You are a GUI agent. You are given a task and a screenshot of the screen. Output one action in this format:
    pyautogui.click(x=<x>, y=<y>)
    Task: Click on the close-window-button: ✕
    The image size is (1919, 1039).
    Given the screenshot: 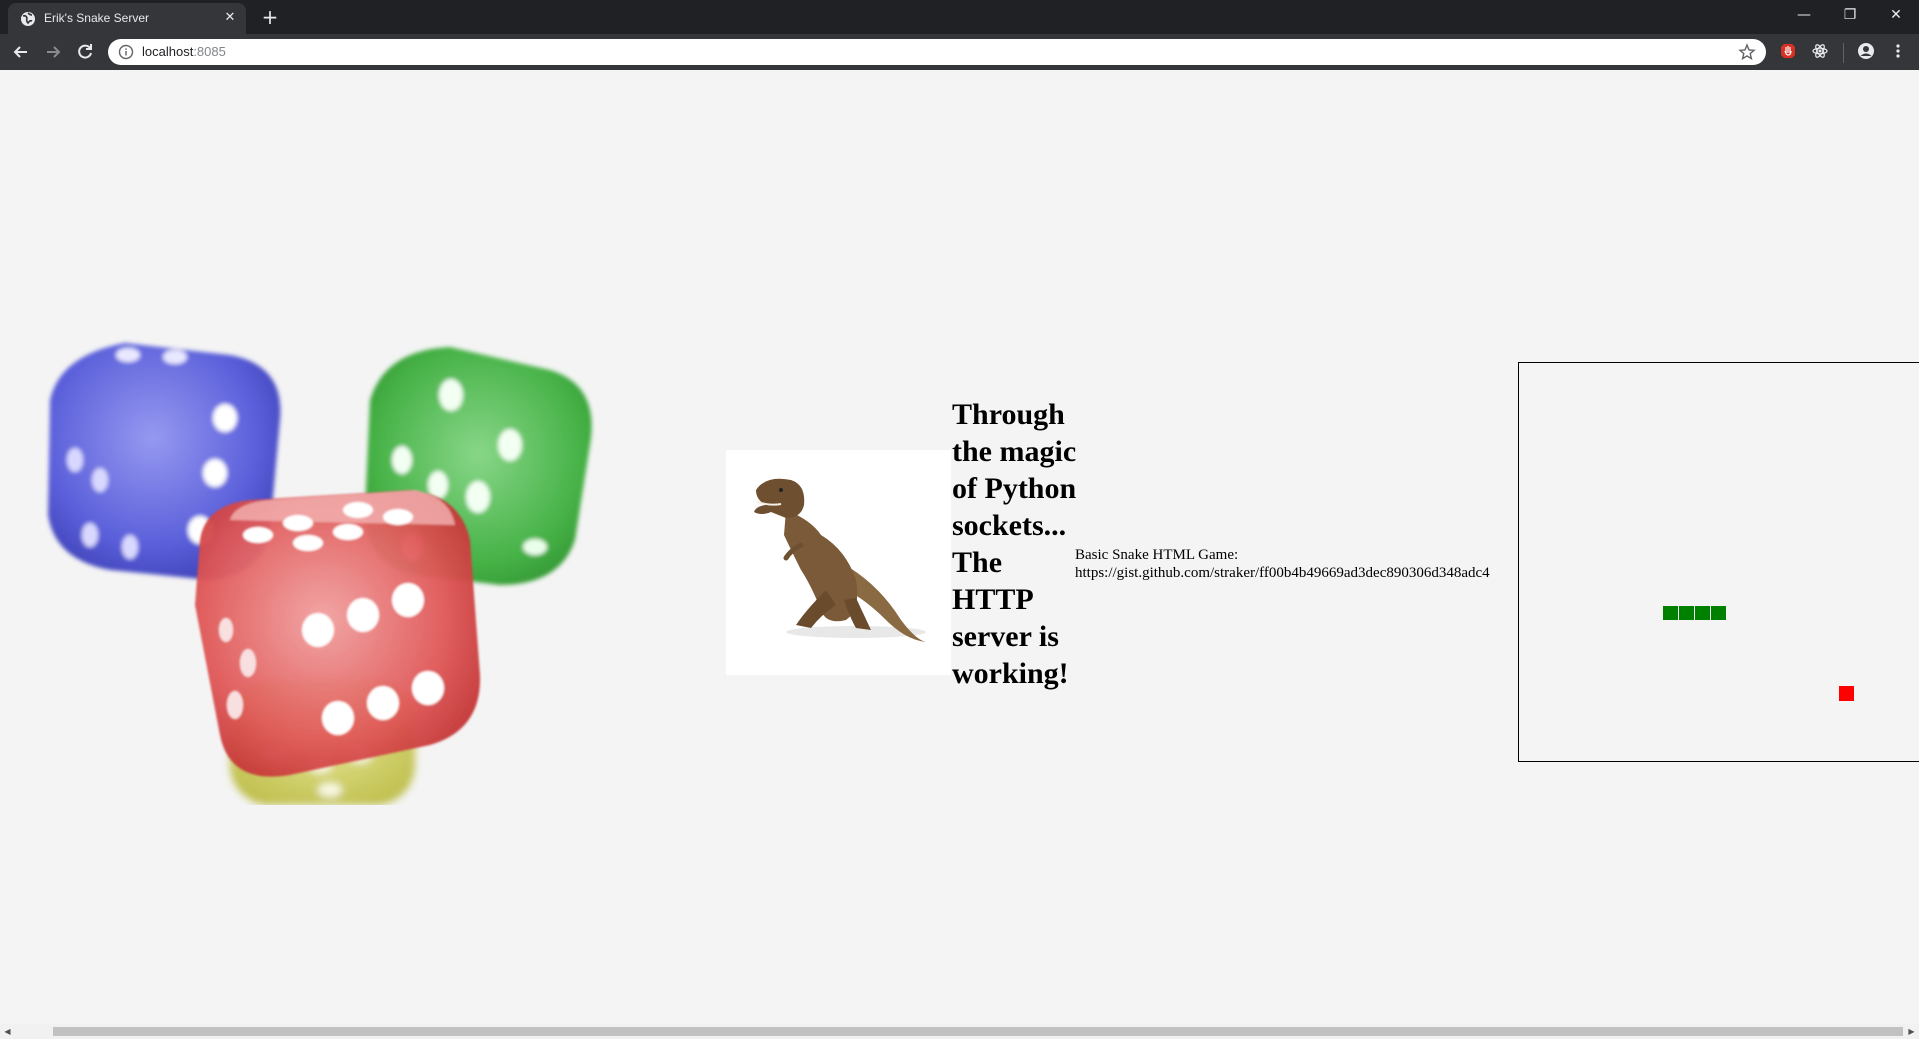 What is the action you would take?
    pyautogui.click(x=1896, y=15)
    